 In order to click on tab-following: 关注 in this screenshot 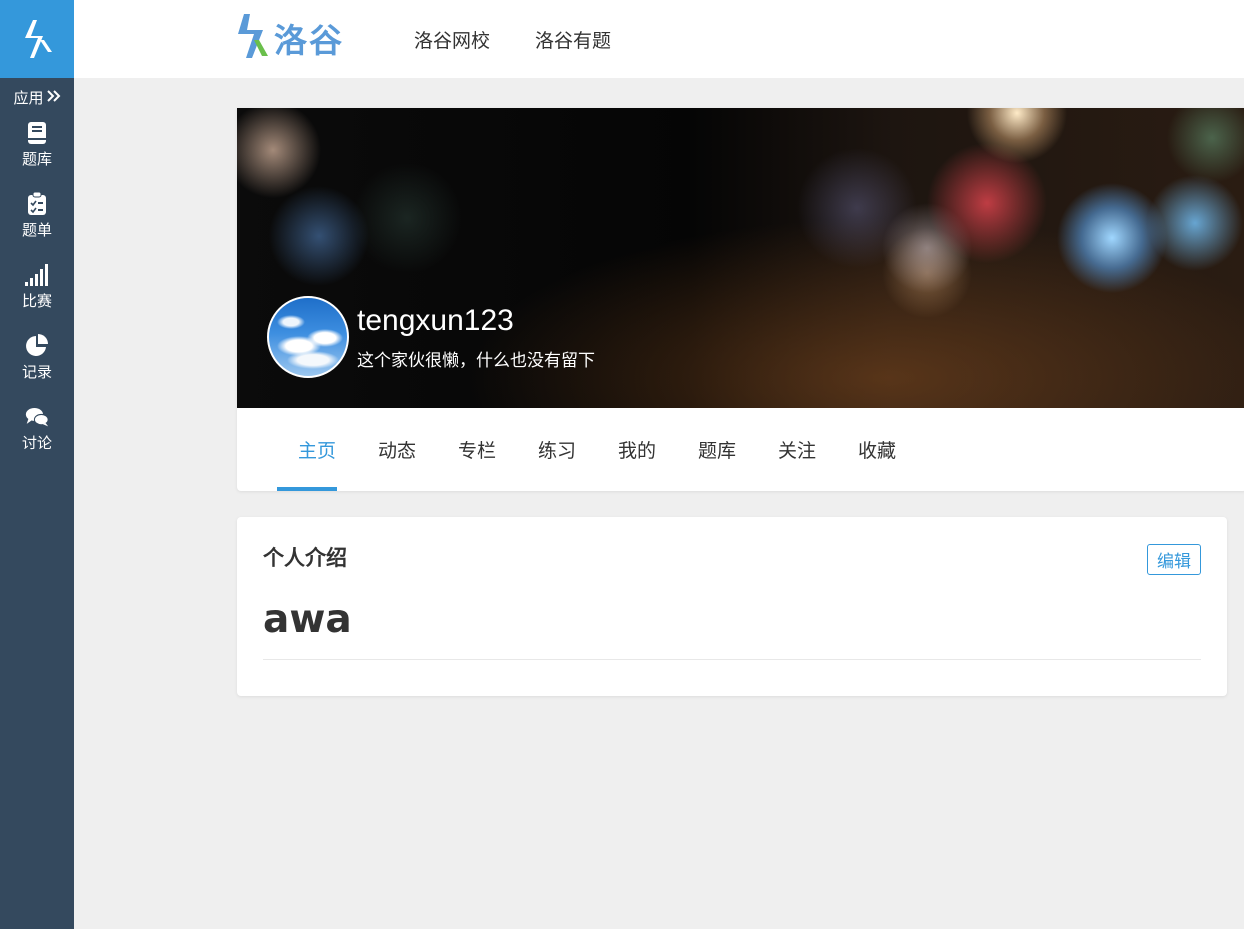, I will do `click(797, 449)`.